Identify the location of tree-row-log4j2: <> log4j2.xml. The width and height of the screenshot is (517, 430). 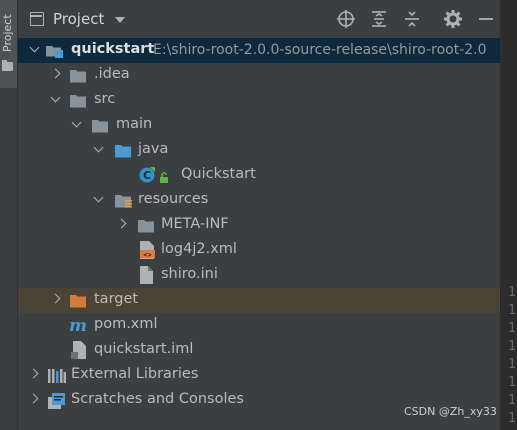
(259, 250).